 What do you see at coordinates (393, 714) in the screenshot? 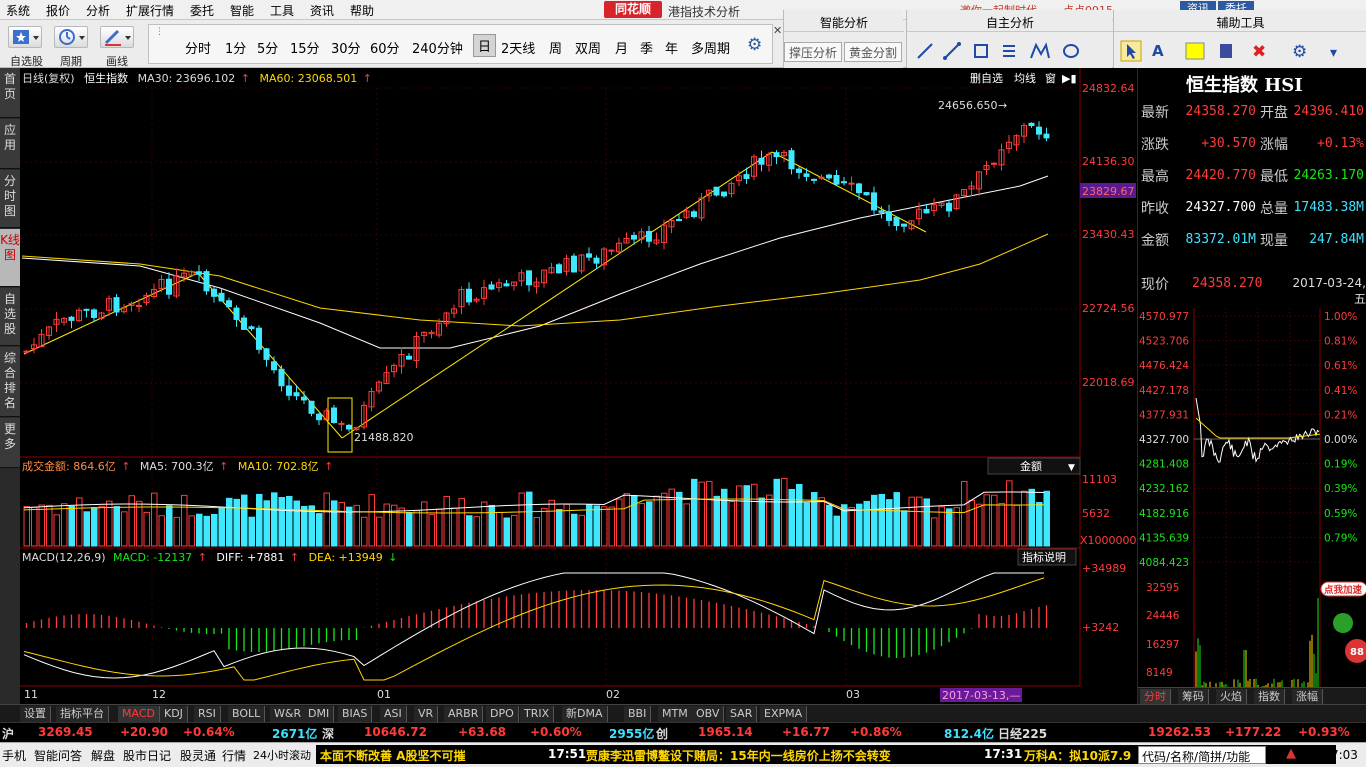
I see `indicator-tab-asi: ASI` at bounding box center [393, 714].